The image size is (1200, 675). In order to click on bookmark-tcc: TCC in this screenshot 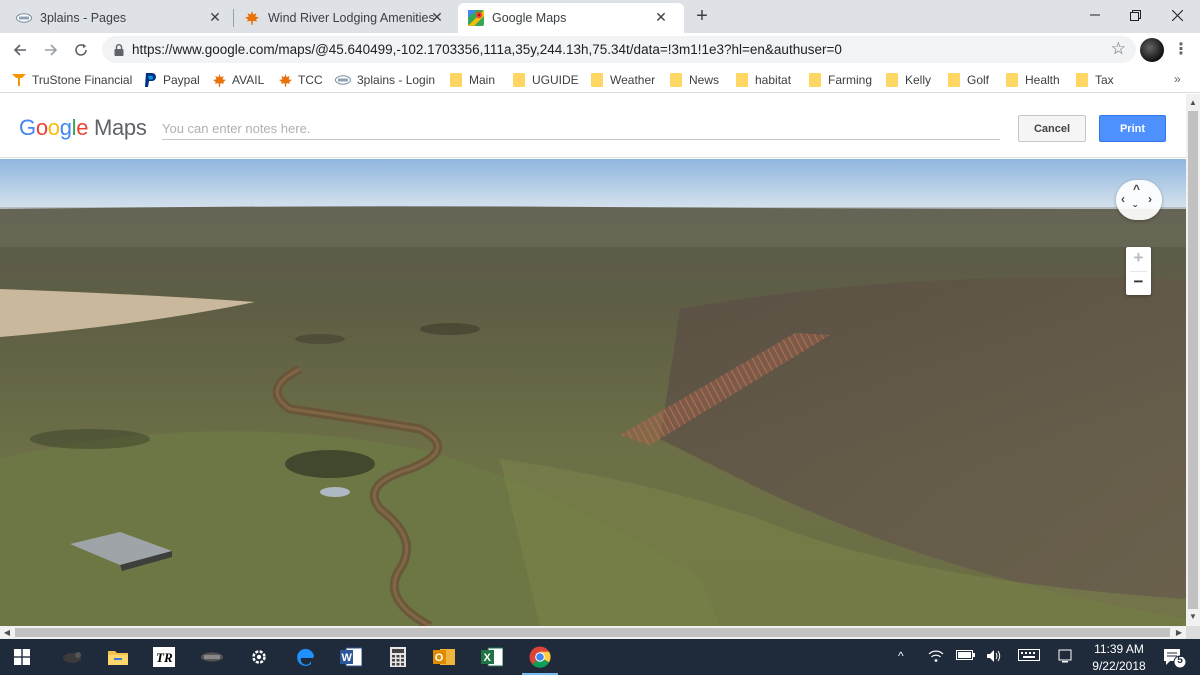, I will do `click(300, 80)`.